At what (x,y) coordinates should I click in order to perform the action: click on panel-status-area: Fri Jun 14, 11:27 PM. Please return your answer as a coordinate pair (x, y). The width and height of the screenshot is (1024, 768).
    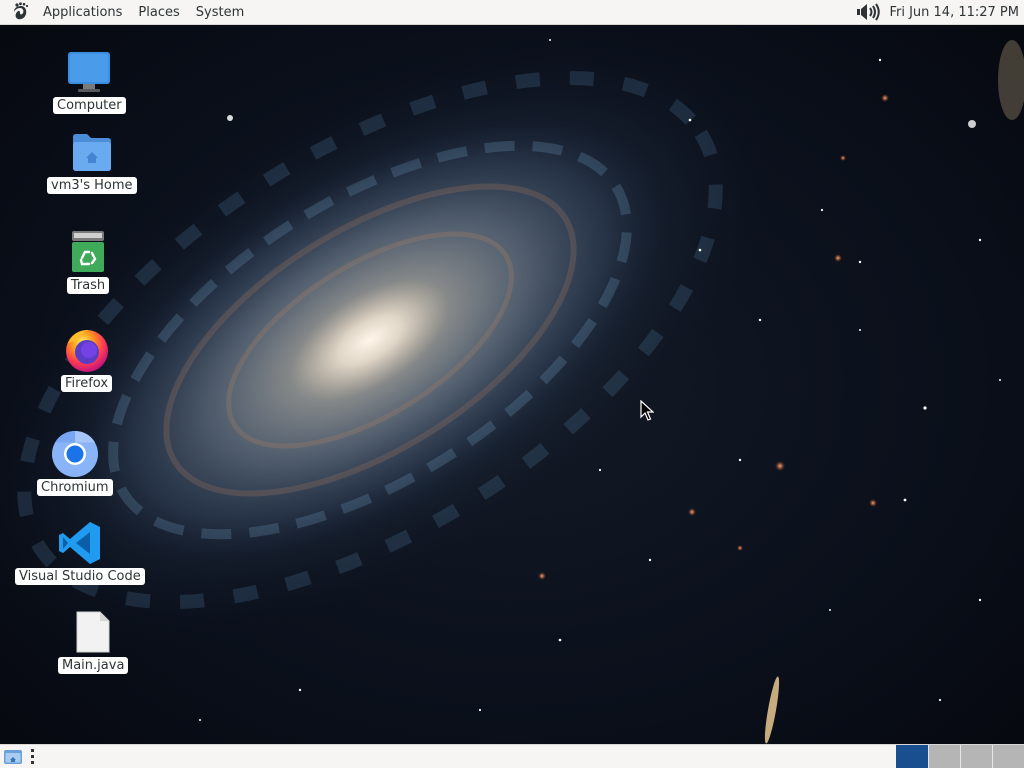
    Looking at the image, I should click on (939, 12).